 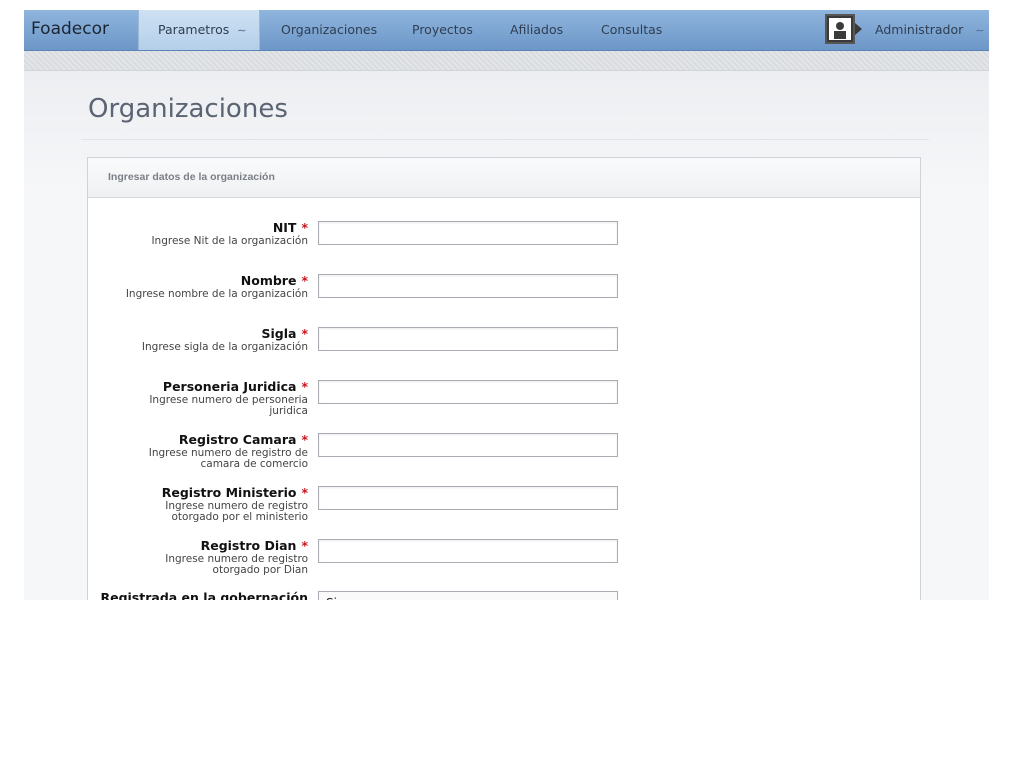 I want to click on nit-label-text: NIT, so click(x=284, y=227).